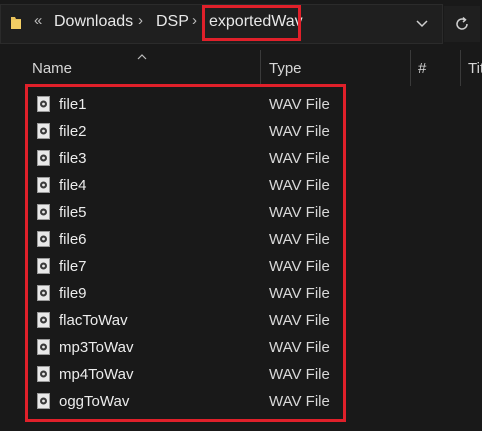  I want to click on file-row: file7 WAV File, so click(241, 266).